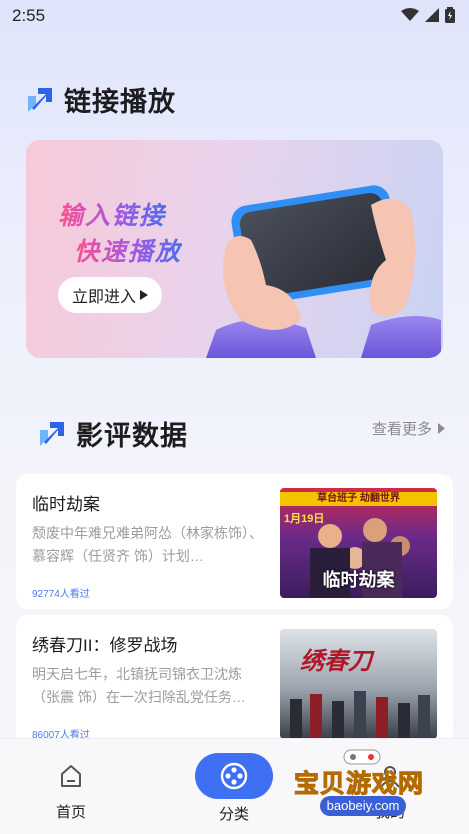 The width and height of the screenshot is (469, 834). What do you see at coordinates (61, 594) in the screenshot?
I see `review-views: 92774人看过` at bounding box center [61, 594].